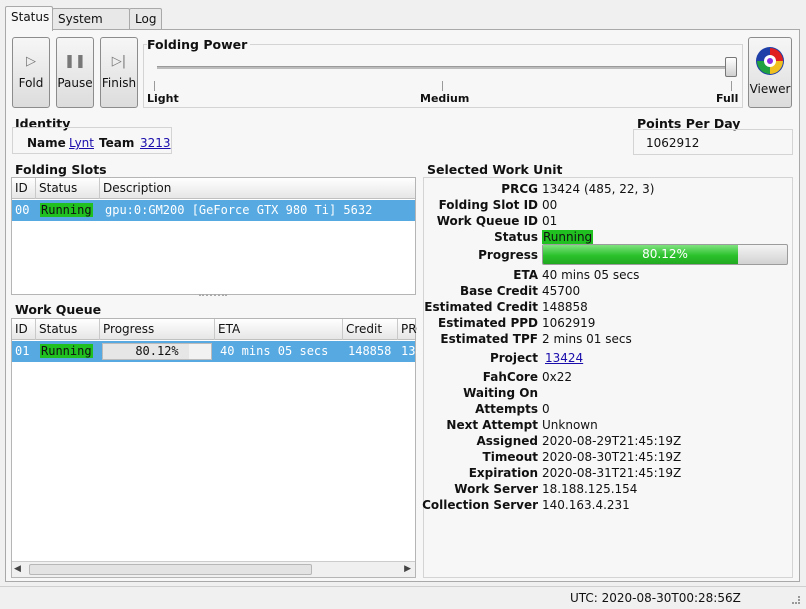  What do you see at coordinates (612, 441) in the screenshot?
I see `work-unit-field-value: 2020-08-29T21:45:19Z` at bounding box center [612, 441].